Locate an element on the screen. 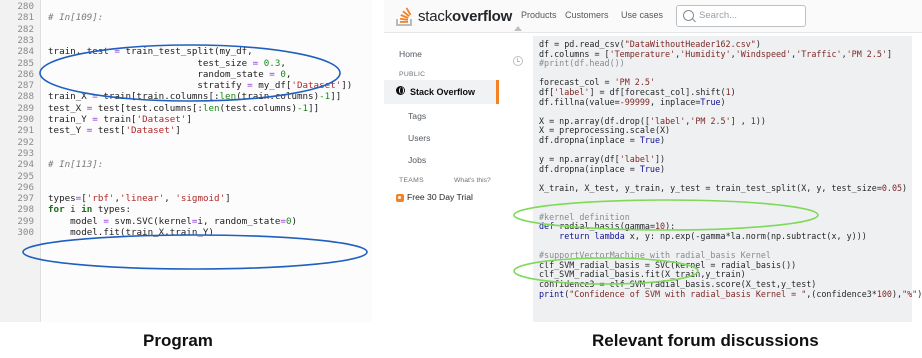 The image size is (922, 358). line-number: 289 is located at coordinates (25, 108).